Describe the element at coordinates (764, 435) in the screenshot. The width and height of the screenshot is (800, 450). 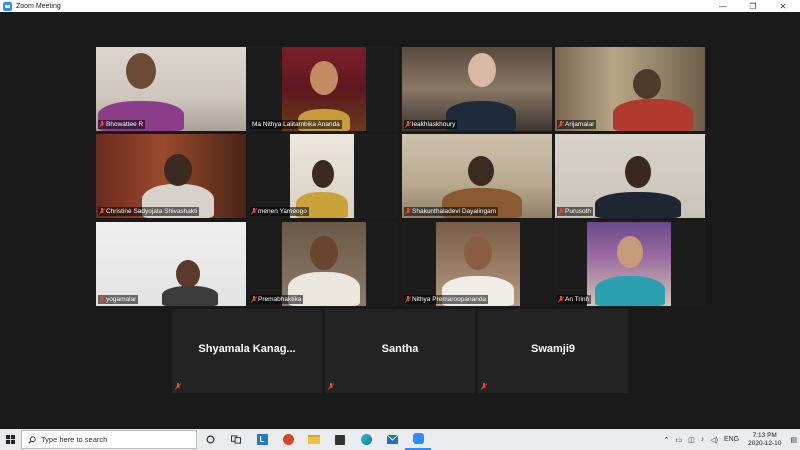
I see `clock-time: 7:13 PM` at that location.